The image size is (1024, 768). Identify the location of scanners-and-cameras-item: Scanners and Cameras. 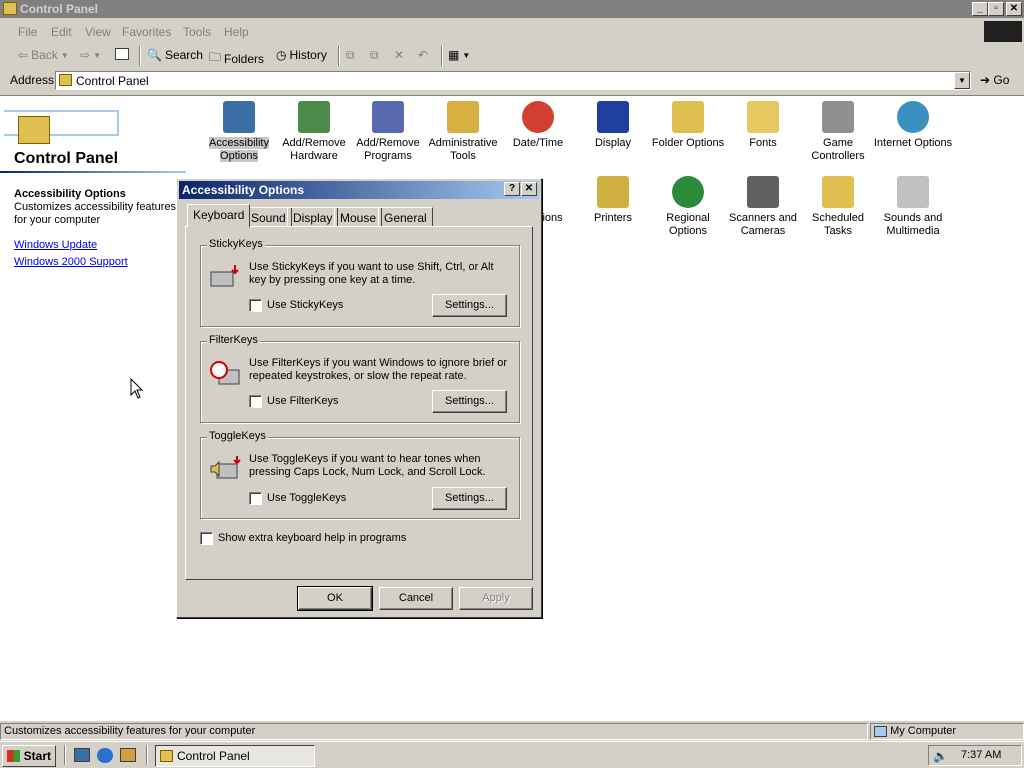
(763, 207).